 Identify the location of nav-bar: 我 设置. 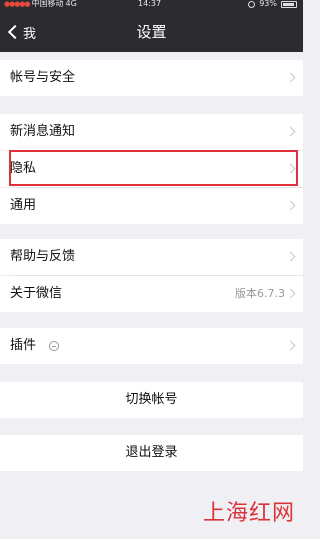
(151, 32).